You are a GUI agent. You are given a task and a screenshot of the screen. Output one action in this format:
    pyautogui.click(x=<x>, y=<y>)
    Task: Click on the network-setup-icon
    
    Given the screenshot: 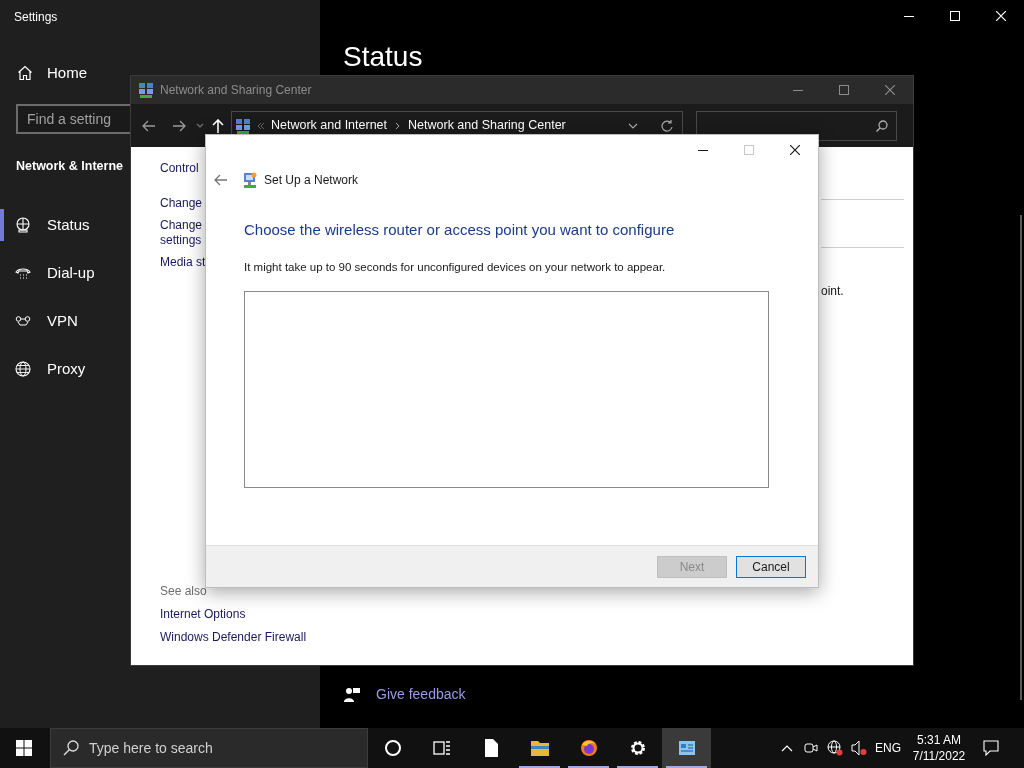 What is the action you would take?
    pyautogui.click(x=250, y=180)
    